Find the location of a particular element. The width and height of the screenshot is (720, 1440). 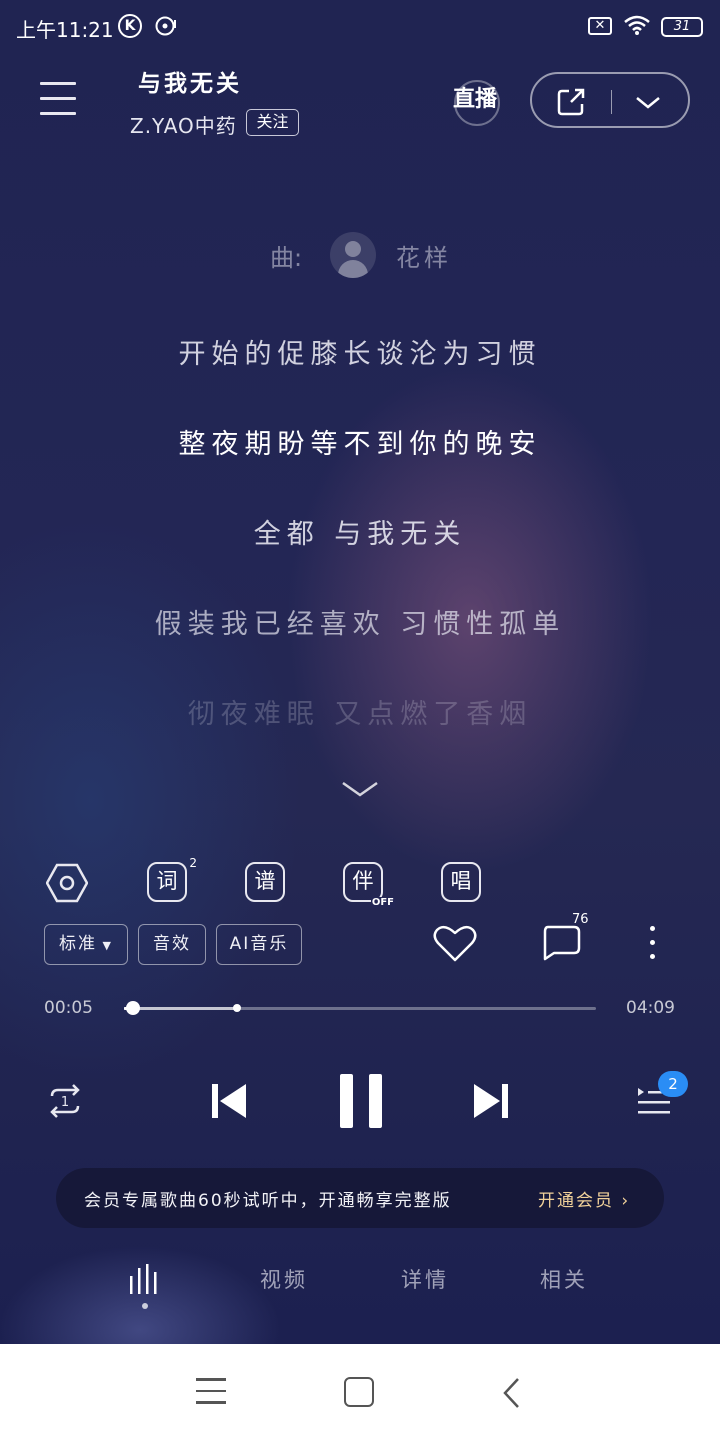

pause-button is located at coordinates (361, 1101).